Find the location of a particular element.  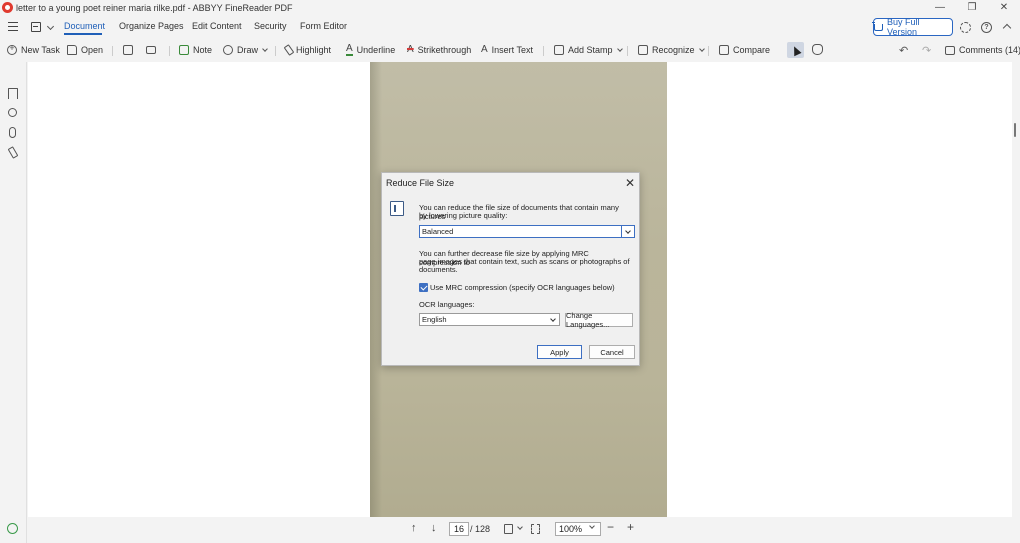

pointer-icon is located at coordinates (795, 50).